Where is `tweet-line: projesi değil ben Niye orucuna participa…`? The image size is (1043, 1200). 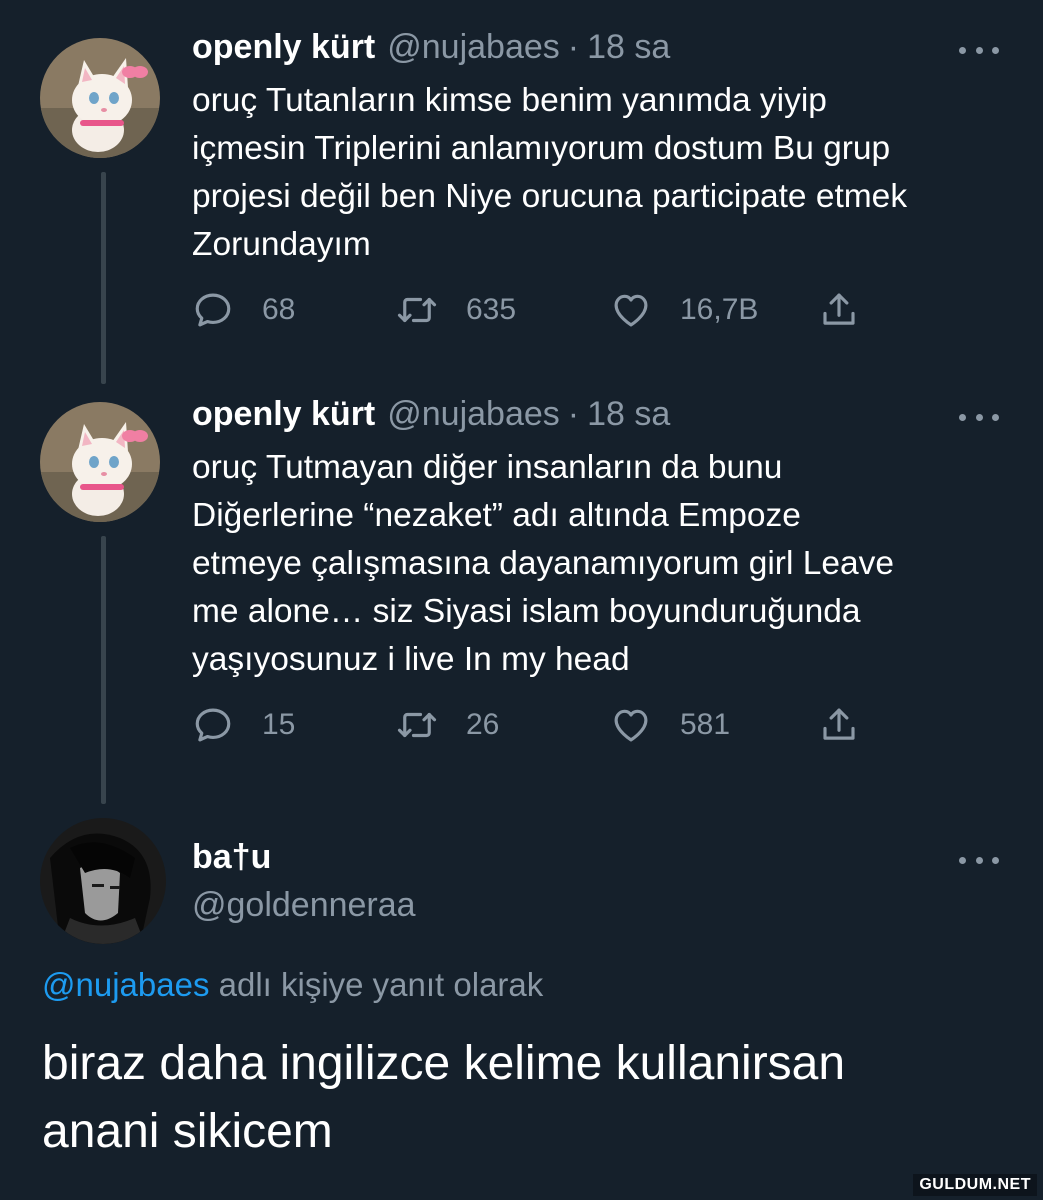
tweet-line: projesi değil ben Niye orucuna participa… is located at coordinates (550, 196).